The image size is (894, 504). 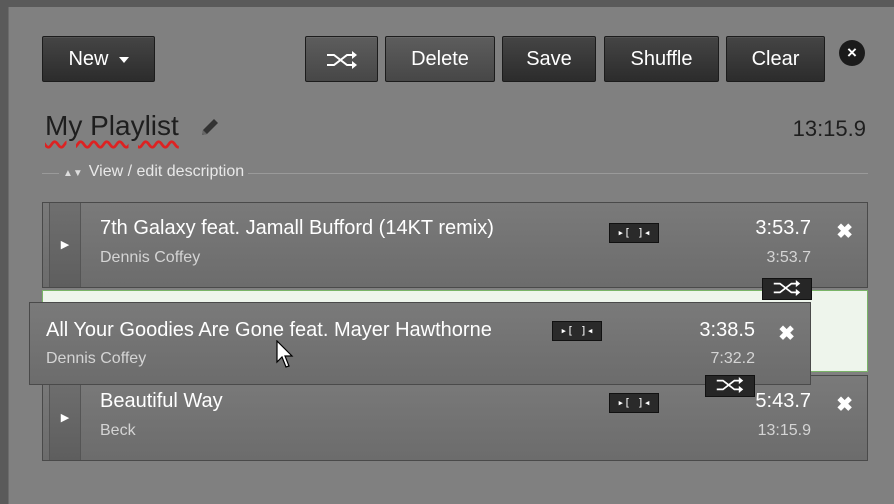 I want to click on new-button: New, so click(x=98, y=59).